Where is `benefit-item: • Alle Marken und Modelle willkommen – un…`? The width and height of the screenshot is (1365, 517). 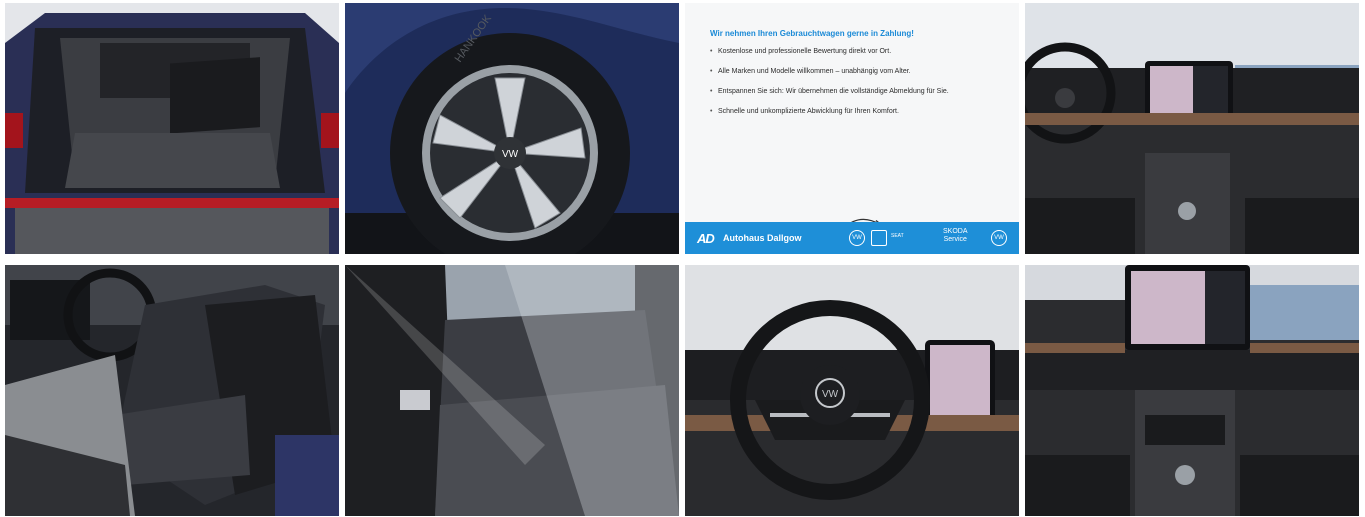 benefit-item: • Alle Marken und Modelle willkommen – un… is located at coordinates (810, 71).